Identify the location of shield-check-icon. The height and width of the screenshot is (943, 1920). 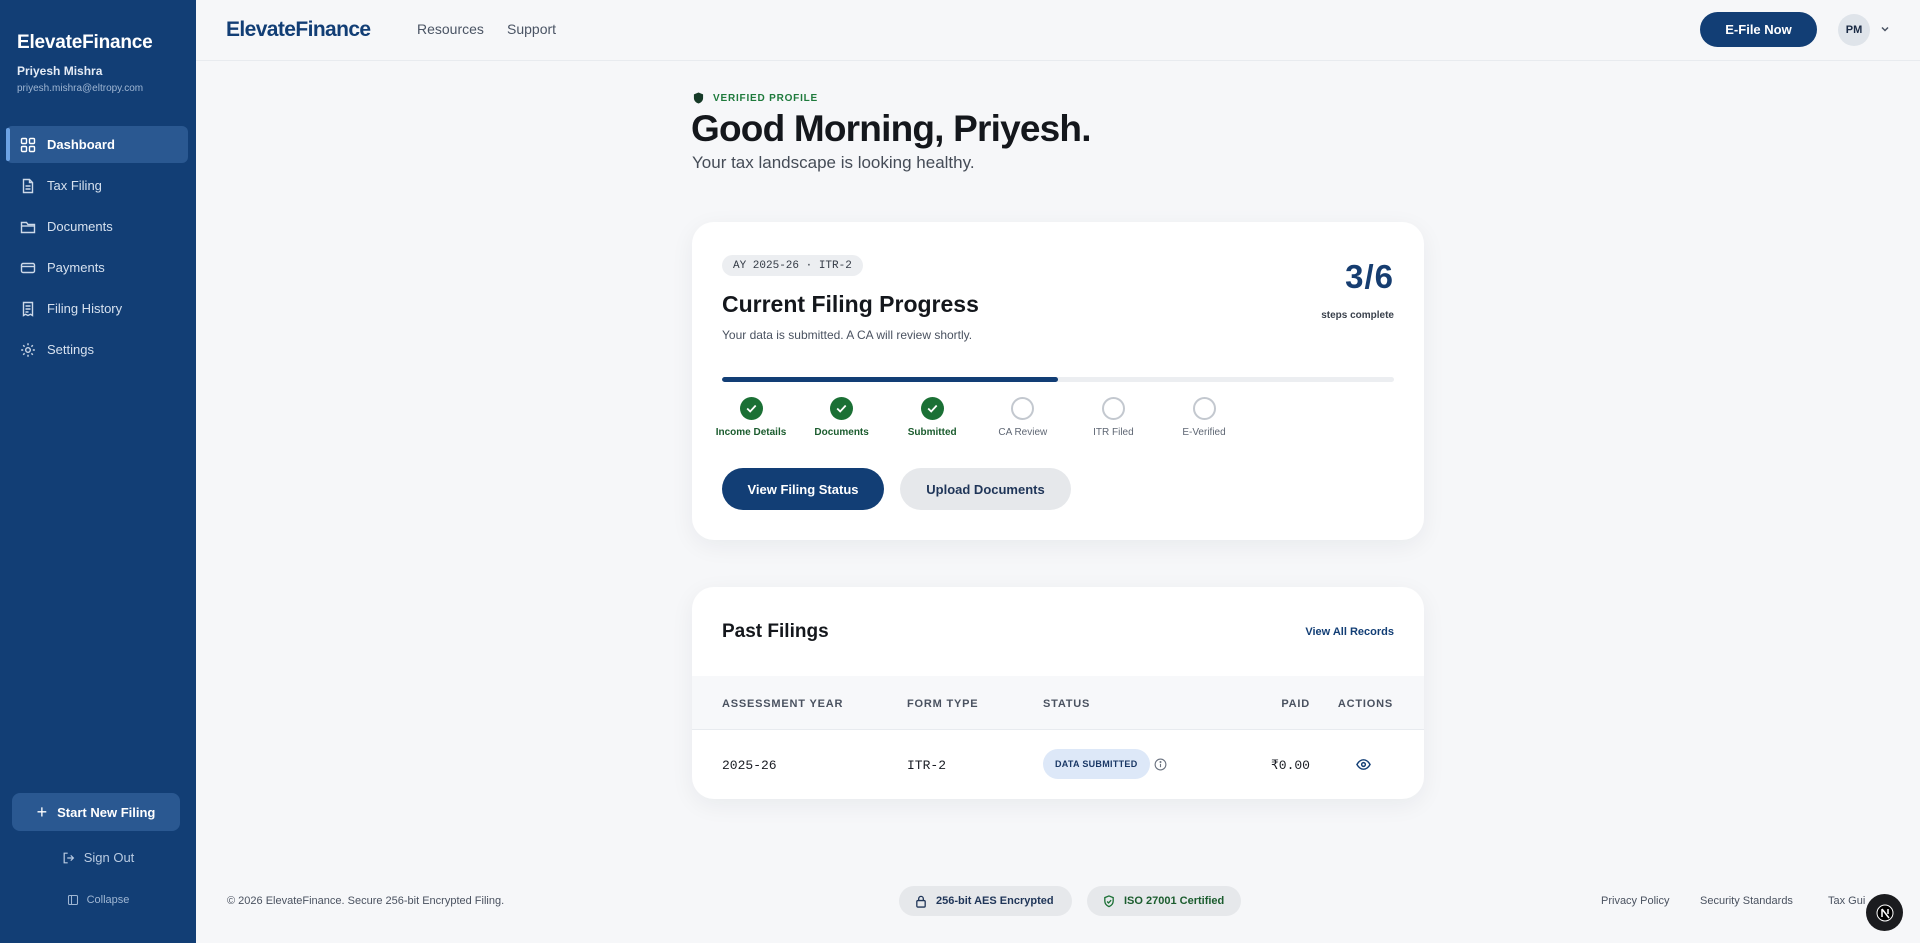
(1109, 900).